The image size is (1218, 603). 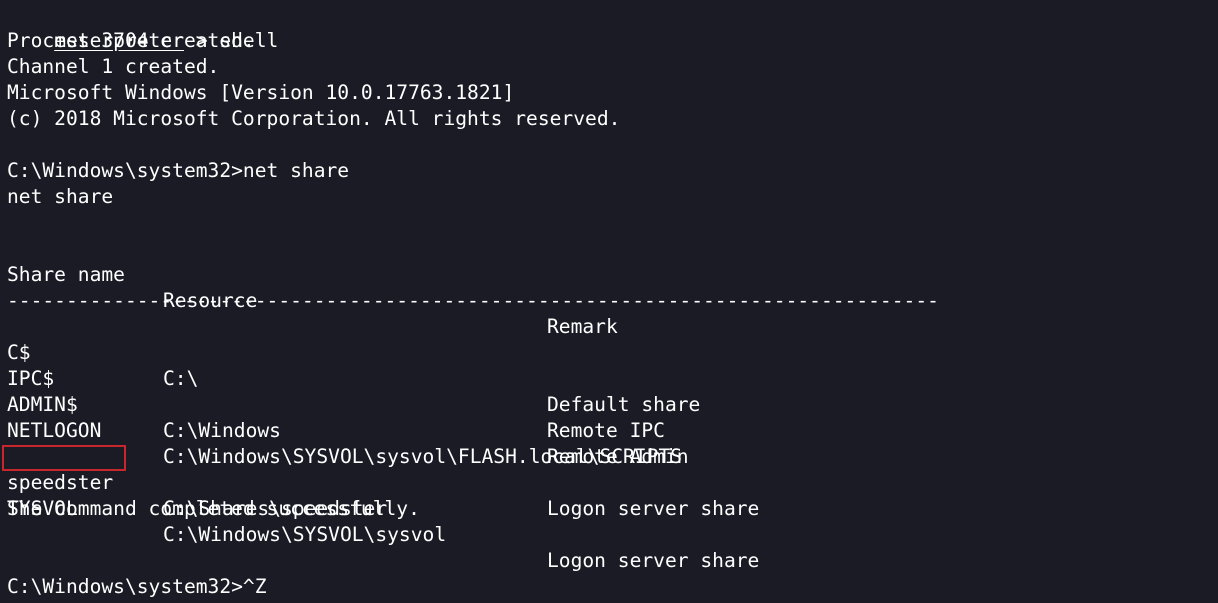 What do you see at coordinates (178, 170) in the screenshot?
I see `cmd-prompt-net-share: C:\Windows\system32>net share` at bounding box center [178, 170].